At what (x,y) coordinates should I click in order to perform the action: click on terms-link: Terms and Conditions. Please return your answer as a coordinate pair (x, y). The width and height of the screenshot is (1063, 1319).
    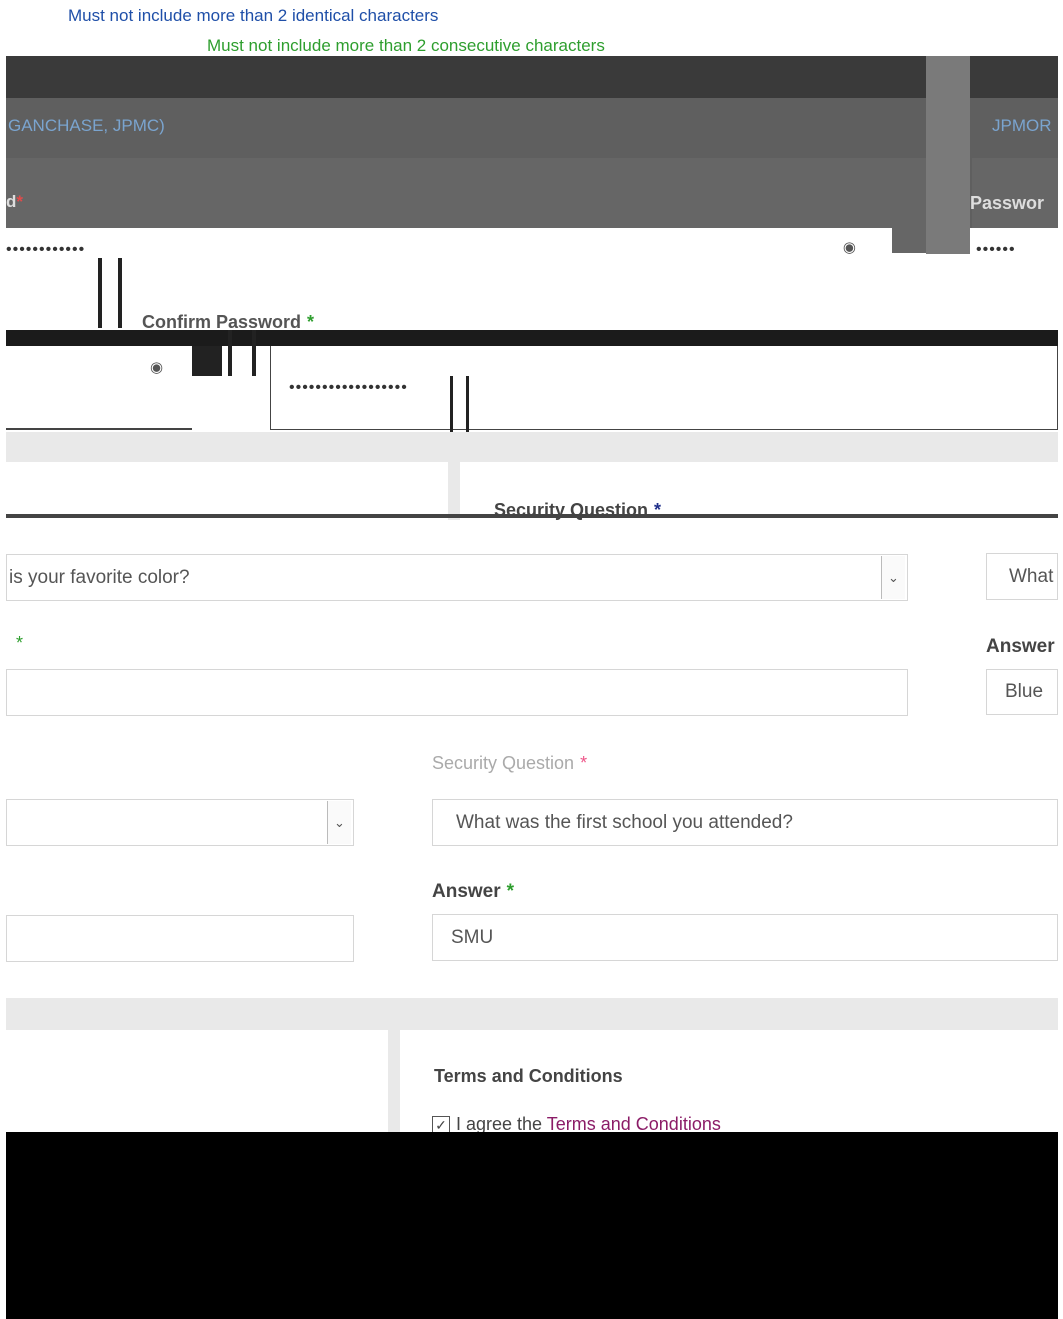
    Looking at the image, I should click on (634, 1124).